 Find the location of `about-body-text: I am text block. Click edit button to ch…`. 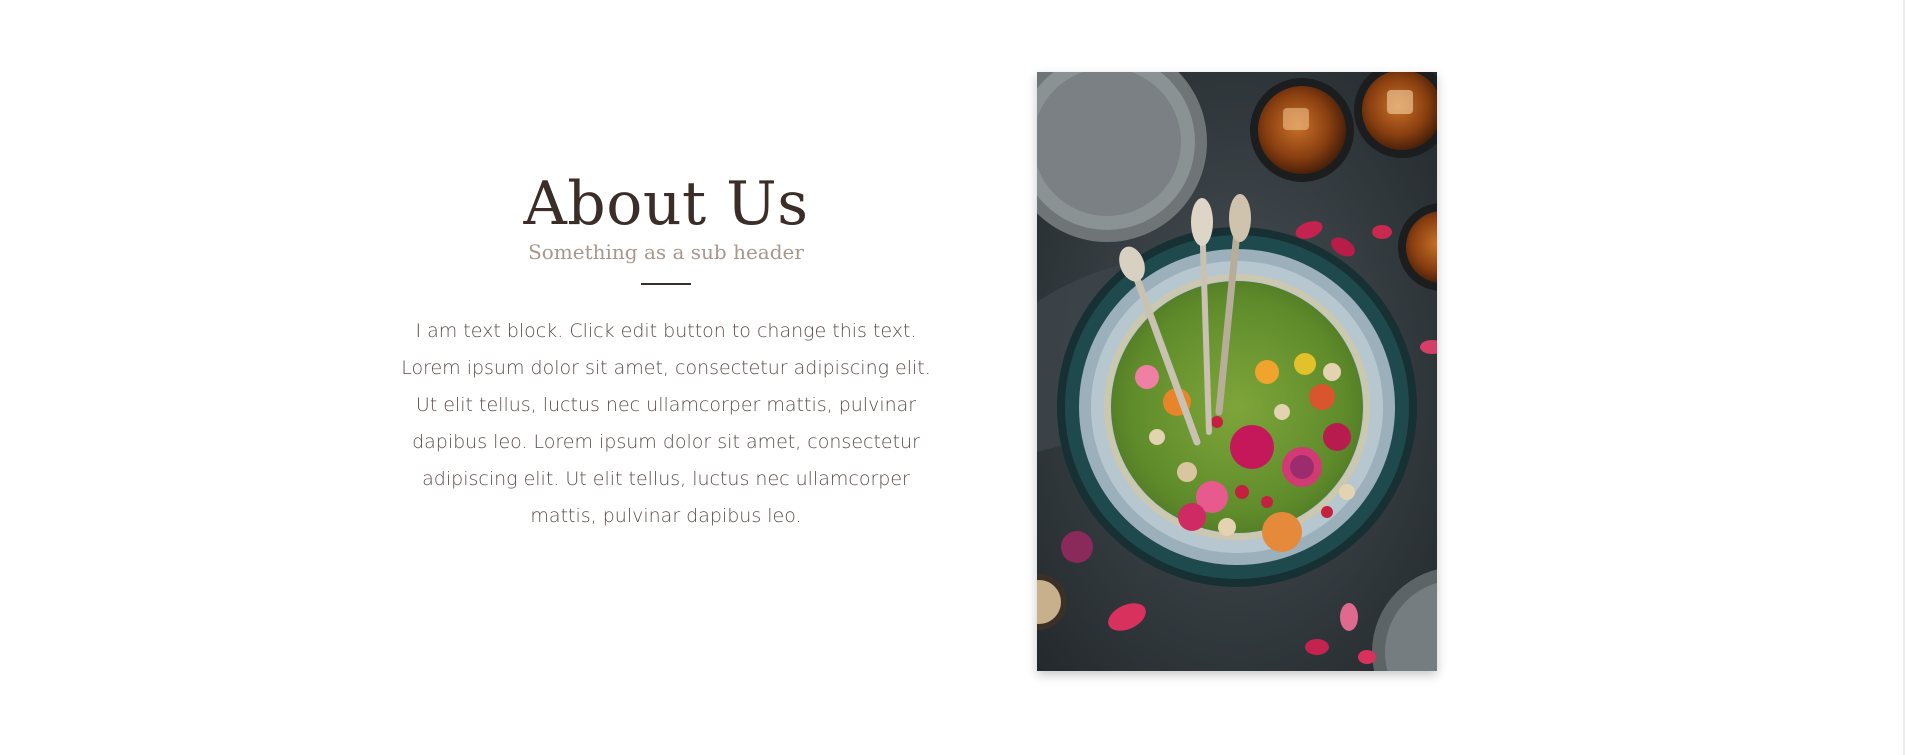

about-body-text: I am text block. Click edit button to ch… is located at coordinates (666, 423).